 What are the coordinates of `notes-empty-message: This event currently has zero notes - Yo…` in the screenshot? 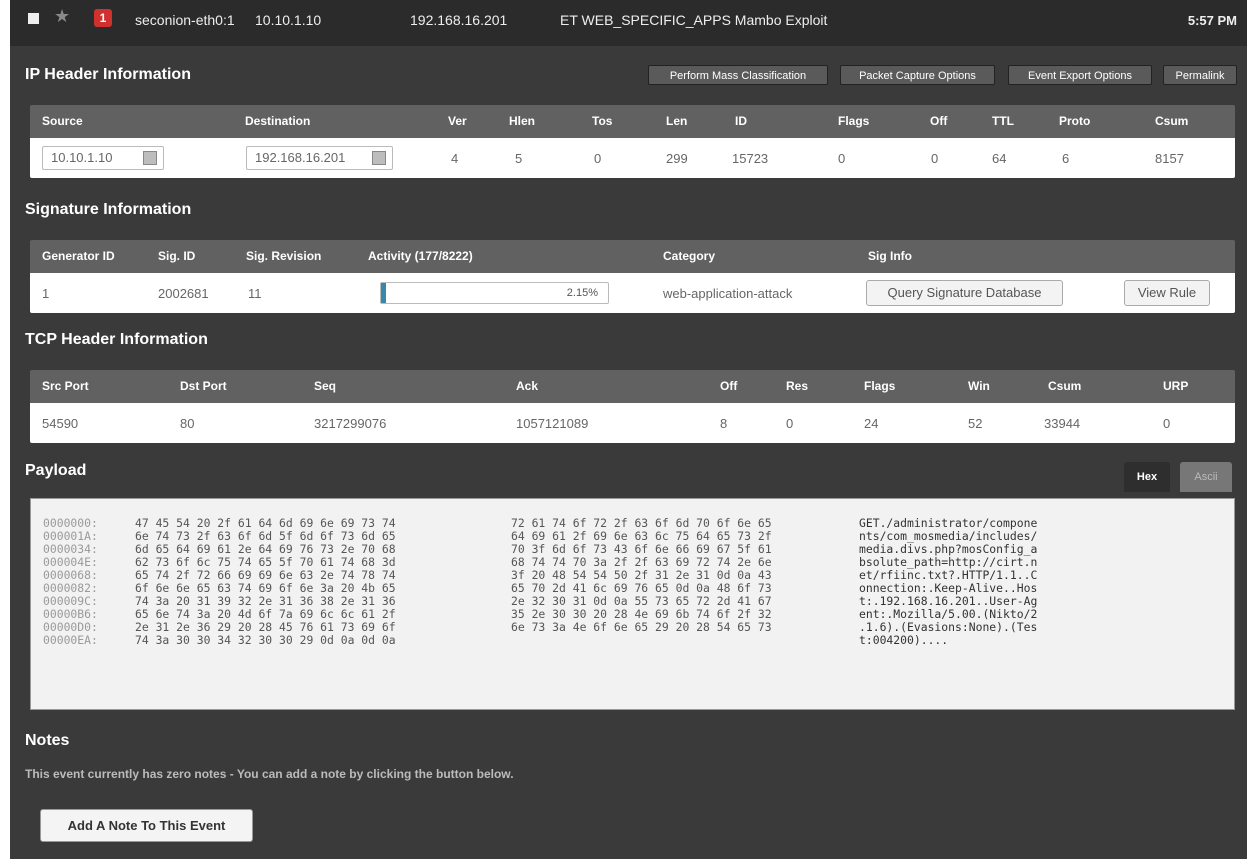 It's located at (269, 774).